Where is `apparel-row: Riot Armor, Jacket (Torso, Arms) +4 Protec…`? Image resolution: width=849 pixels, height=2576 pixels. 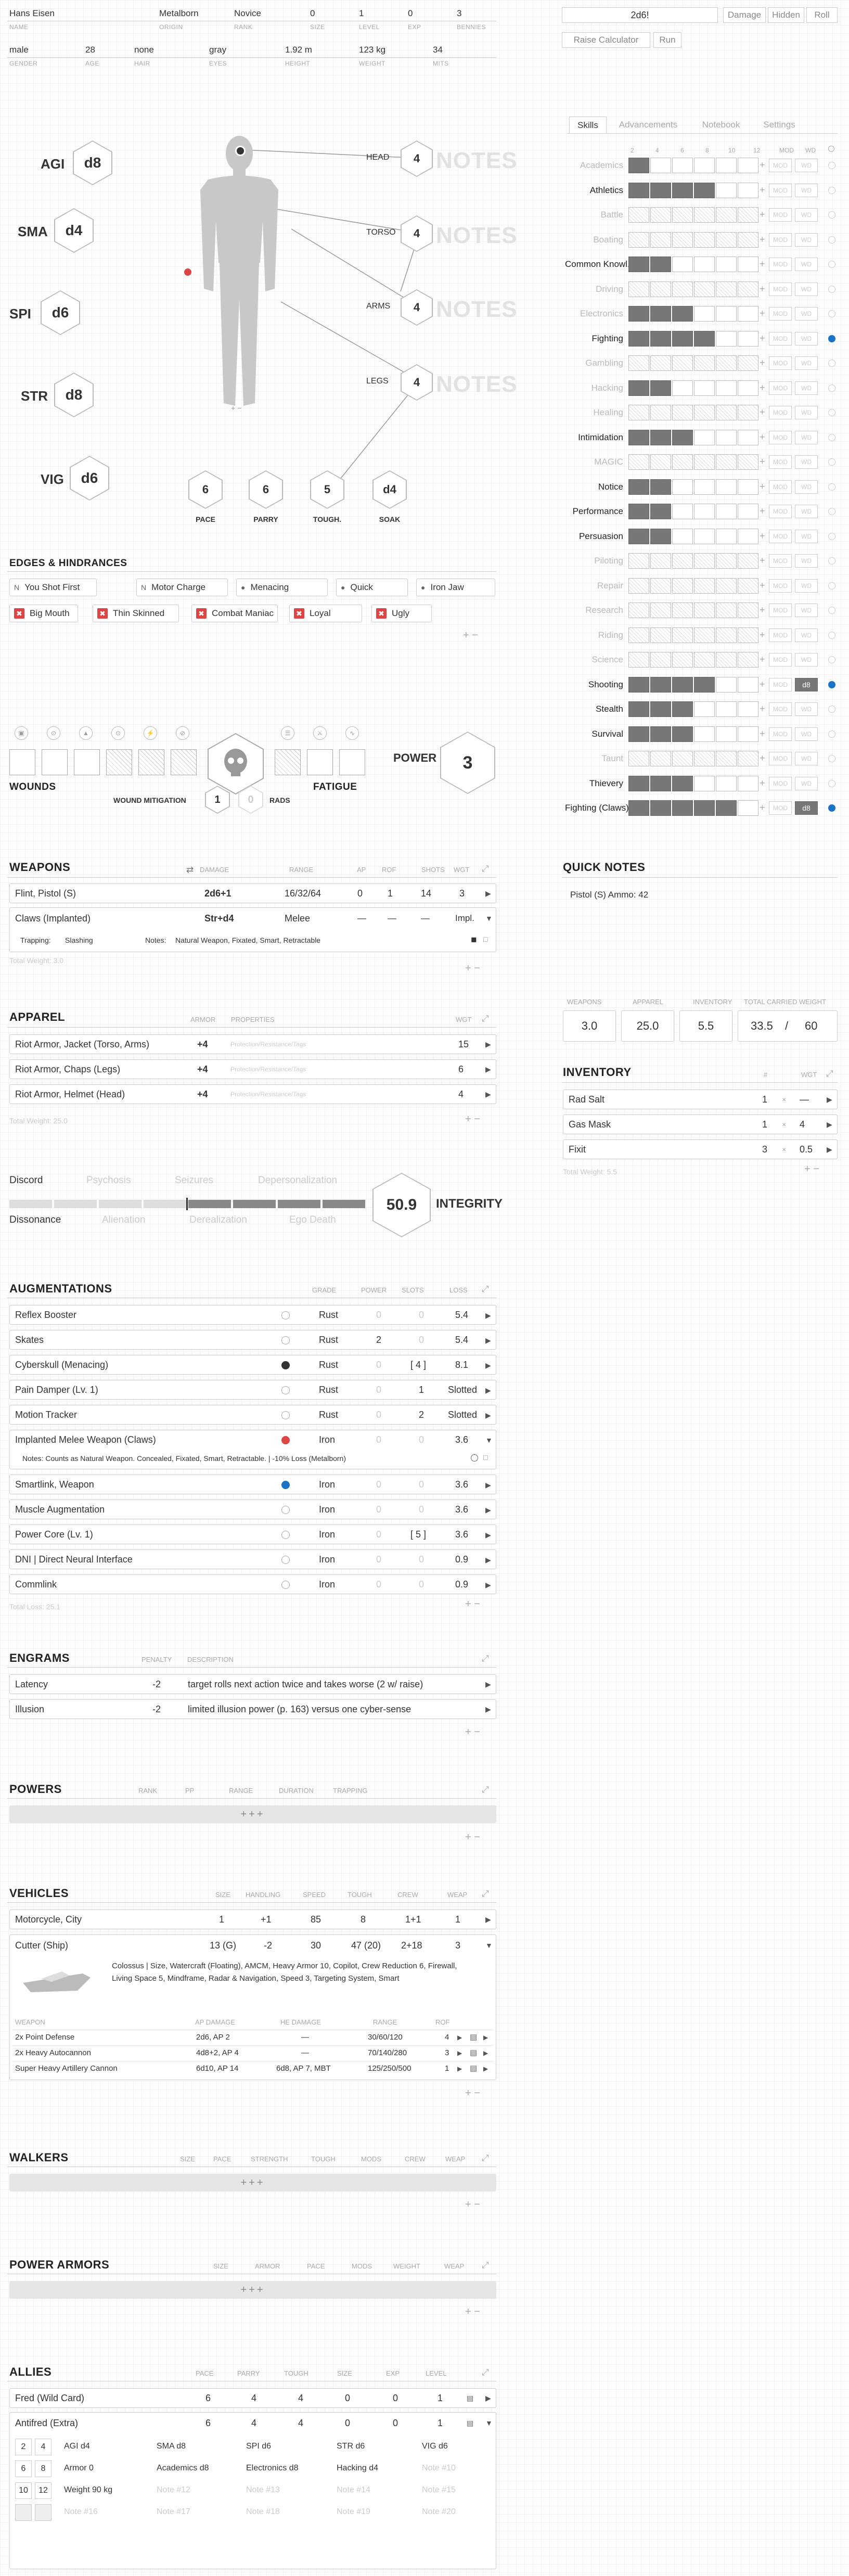 apparel-row: Riot Armor, Jacket (Torso, Arms) +4 Protec… is located at coordinates (252, 1044).